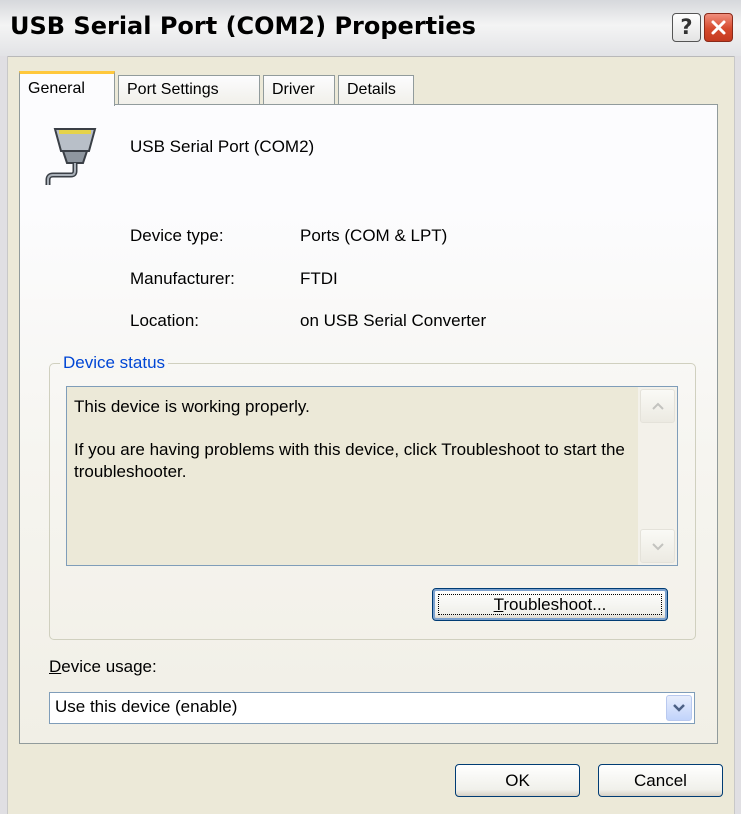  What do you see at coordinates (67, 88) in the screenshot?
I see `tab-general: General` at bounding box center [67, 88].